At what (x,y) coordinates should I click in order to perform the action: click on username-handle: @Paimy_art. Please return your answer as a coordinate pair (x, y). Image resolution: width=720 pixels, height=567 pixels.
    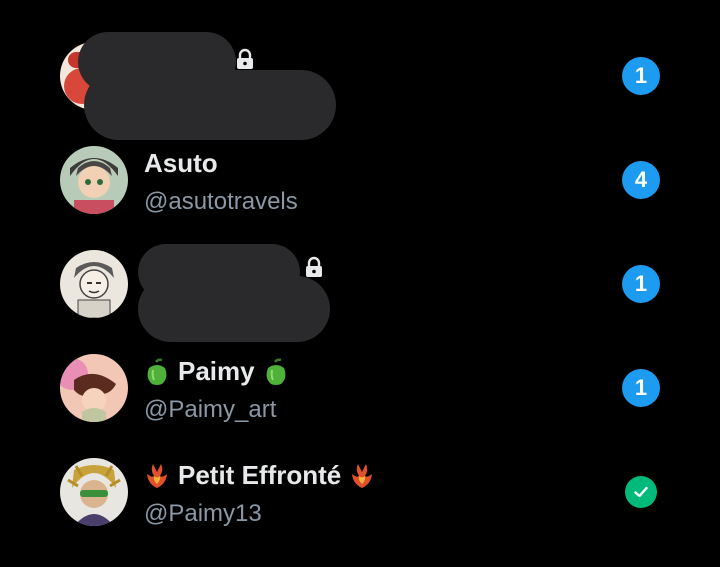
    Looking at the image, I should click on (210, 409).